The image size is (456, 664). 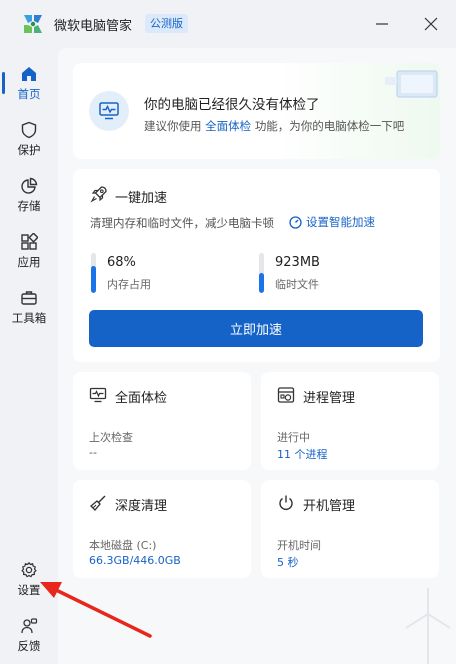 I want to click on memory-value: 68%, so click(x=121, y=262).